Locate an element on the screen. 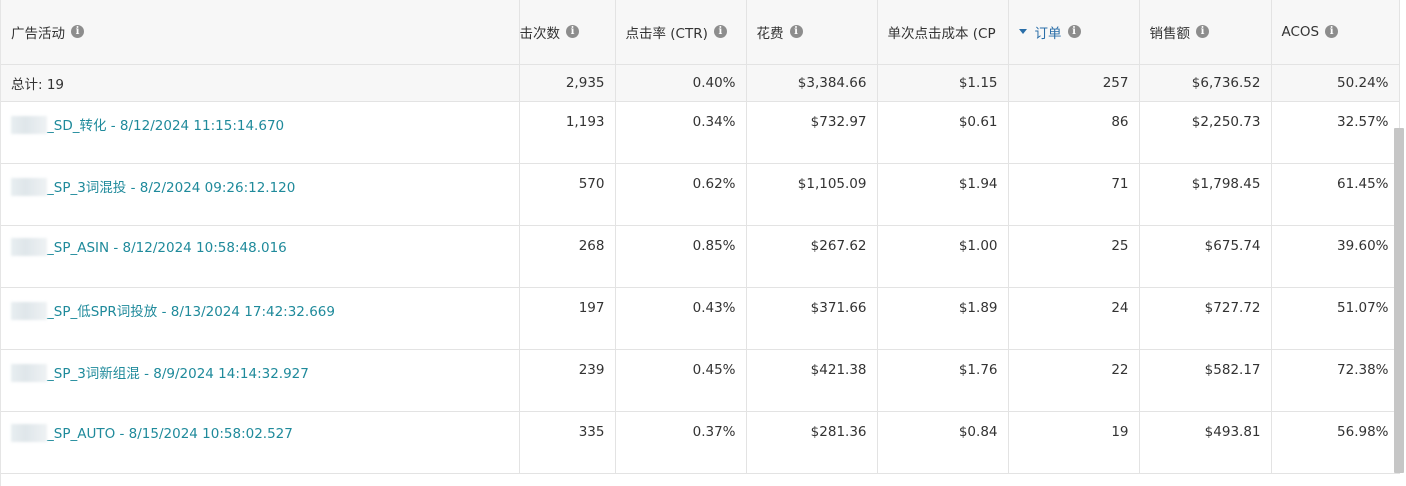 Image resolution: width=1406 pixels, height=486 pixels. column-header-cpc: 单次点击成本 (CP is located at coordinates (943, 32).